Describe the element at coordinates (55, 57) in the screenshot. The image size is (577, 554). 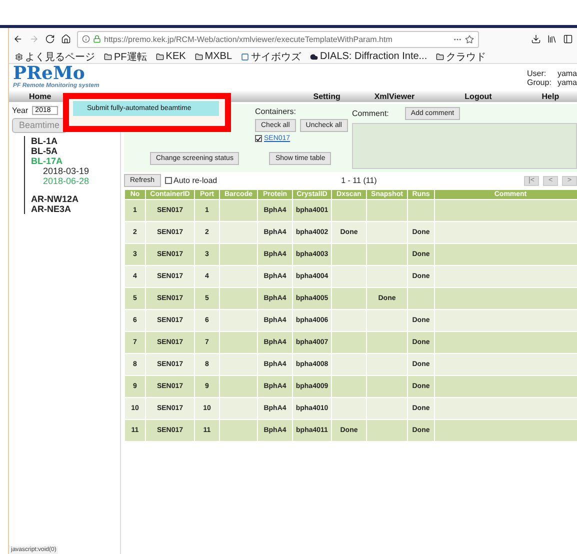
I see `bookmark-item: よく見るページ` at that location.